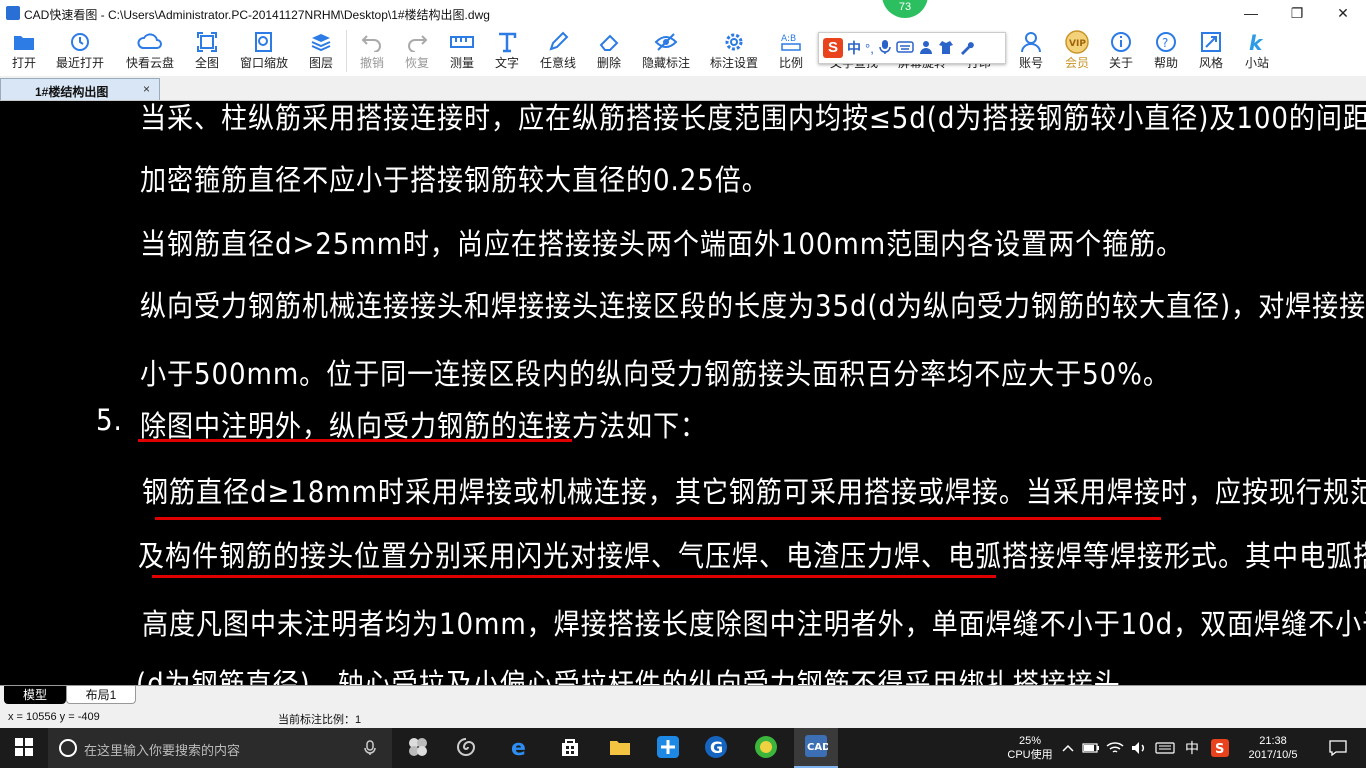 This screenshot has width=1366, height=768. Describe the element at coordinates (1273, 741) in the screenshot. I see `clock-time: 21:38` at that location.